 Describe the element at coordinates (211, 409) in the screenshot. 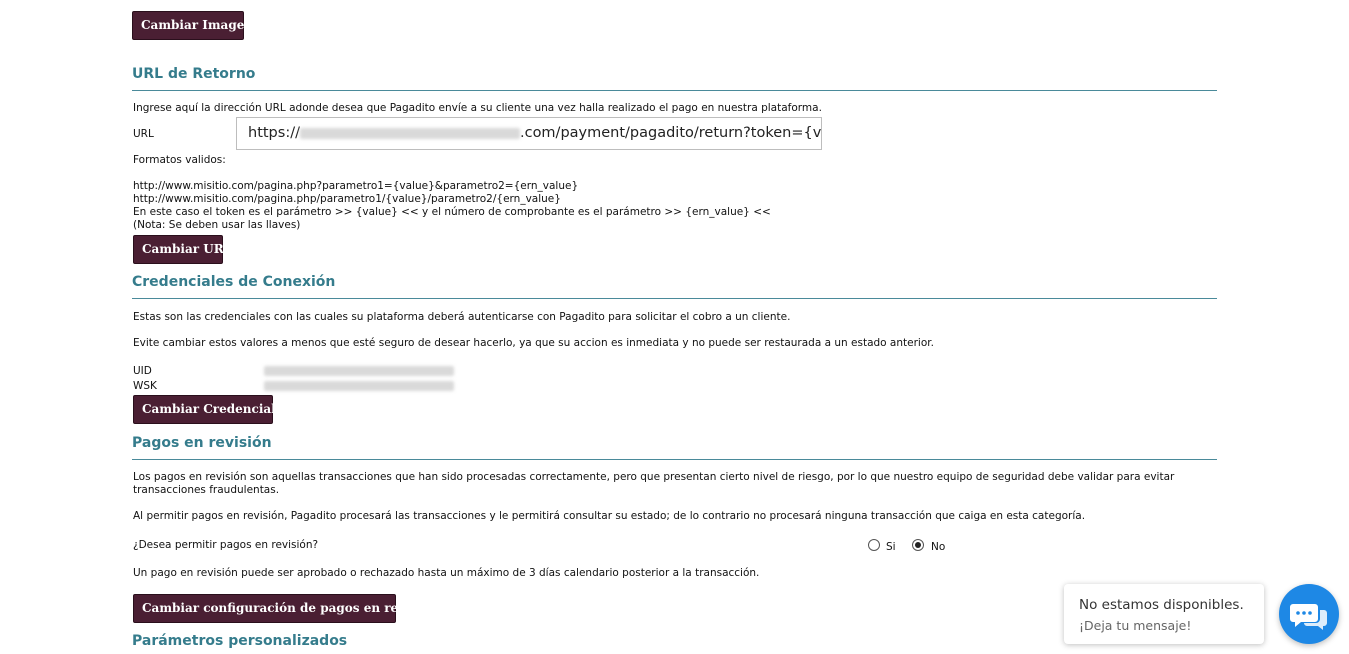

I see `change-credentials-button: Cambiar Credenciales` at that location.